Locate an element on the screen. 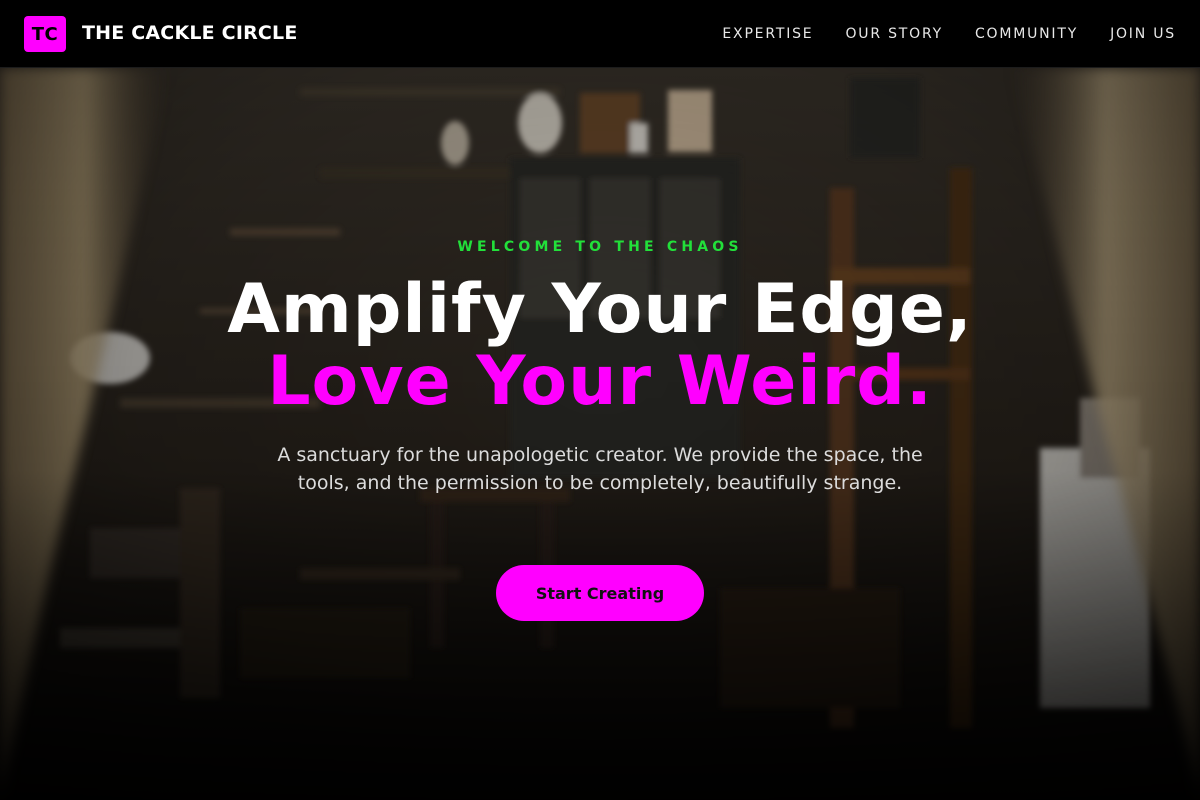 The width and height of the screenshot is (1200, 800). nav-link-join-us: JOIN US is located at coordinates (1143, 34).